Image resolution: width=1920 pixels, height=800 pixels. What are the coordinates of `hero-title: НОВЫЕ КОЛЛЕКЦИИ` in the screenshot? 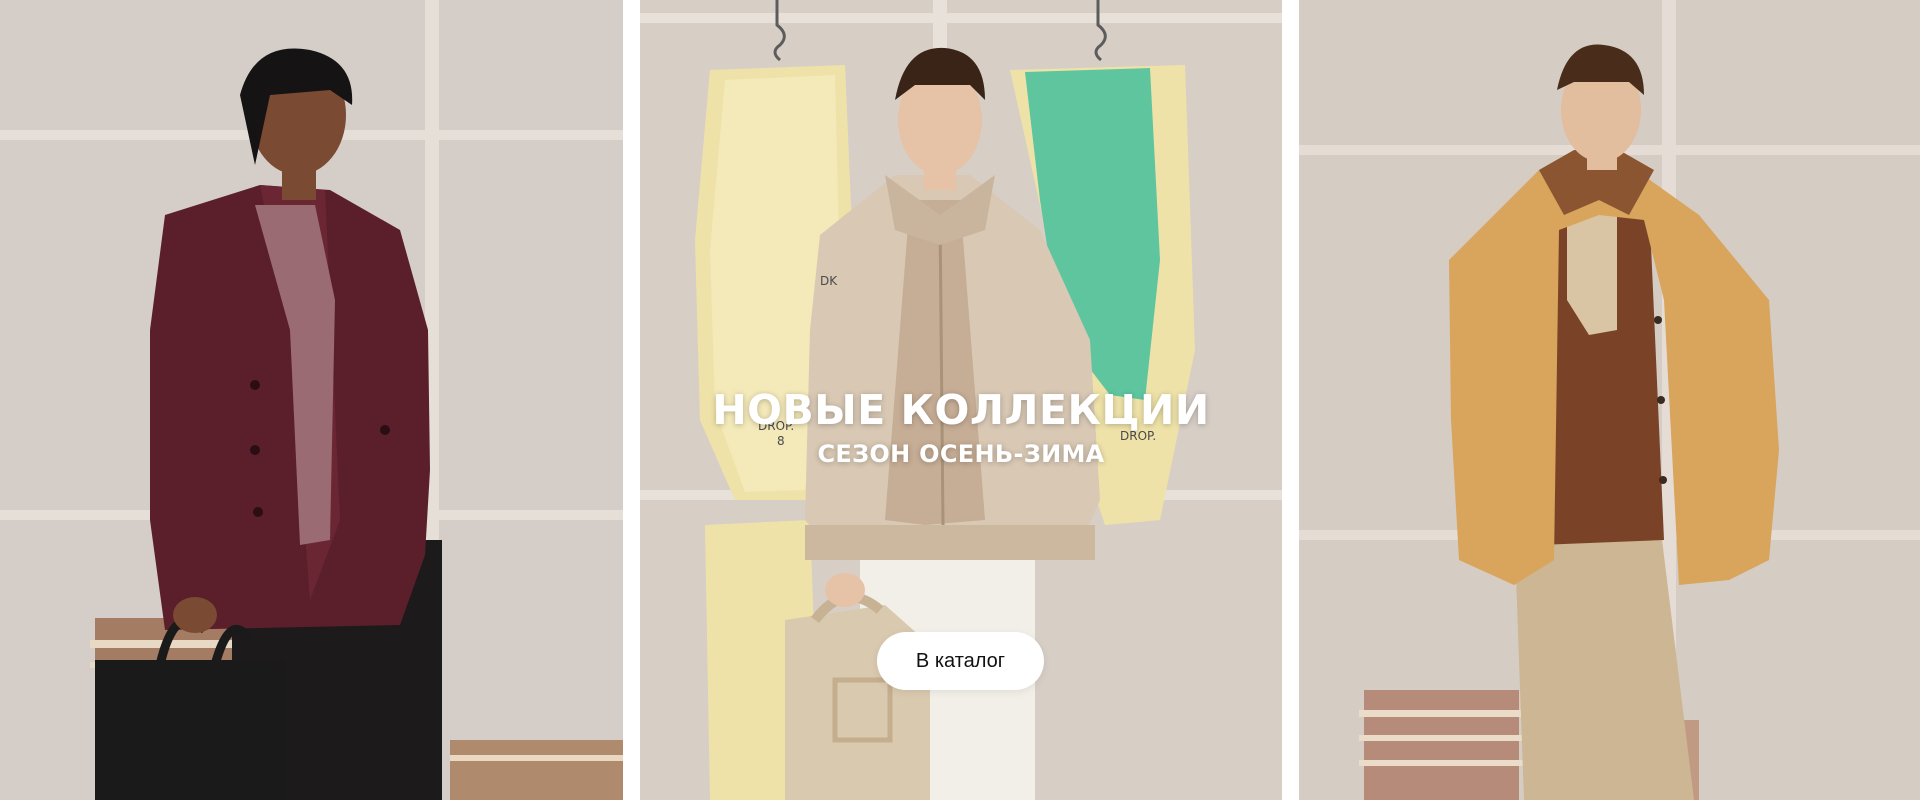 It's located at (961, 410).